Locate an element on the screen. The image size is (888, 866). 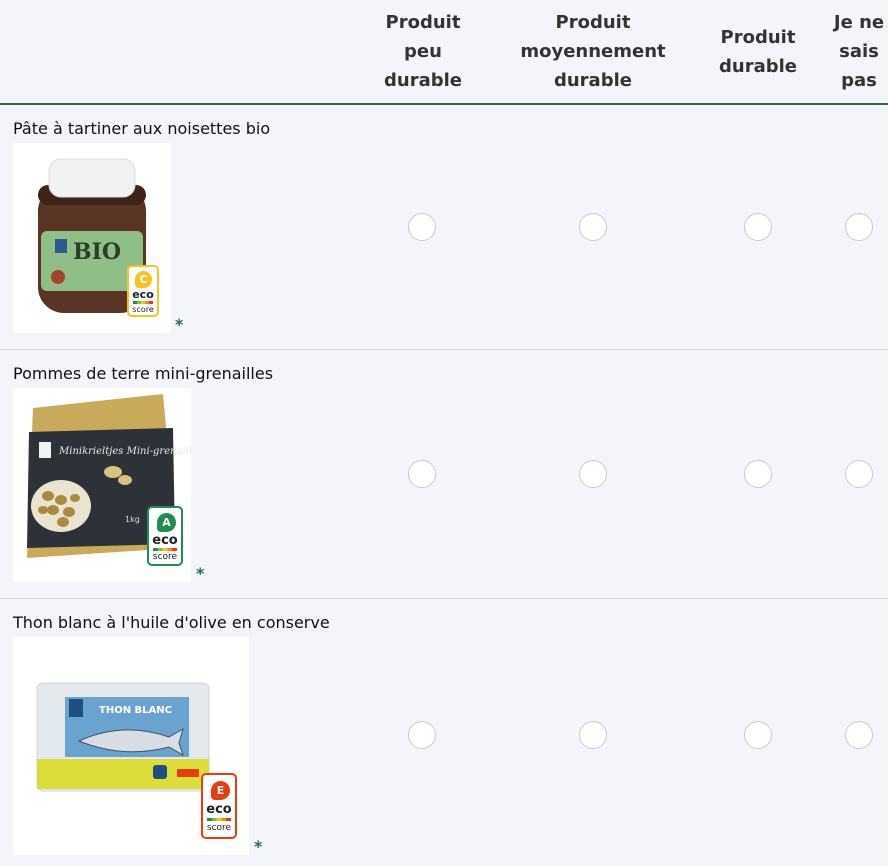
ecoscore-badge: A eco score is located at coordinates (165, 536).